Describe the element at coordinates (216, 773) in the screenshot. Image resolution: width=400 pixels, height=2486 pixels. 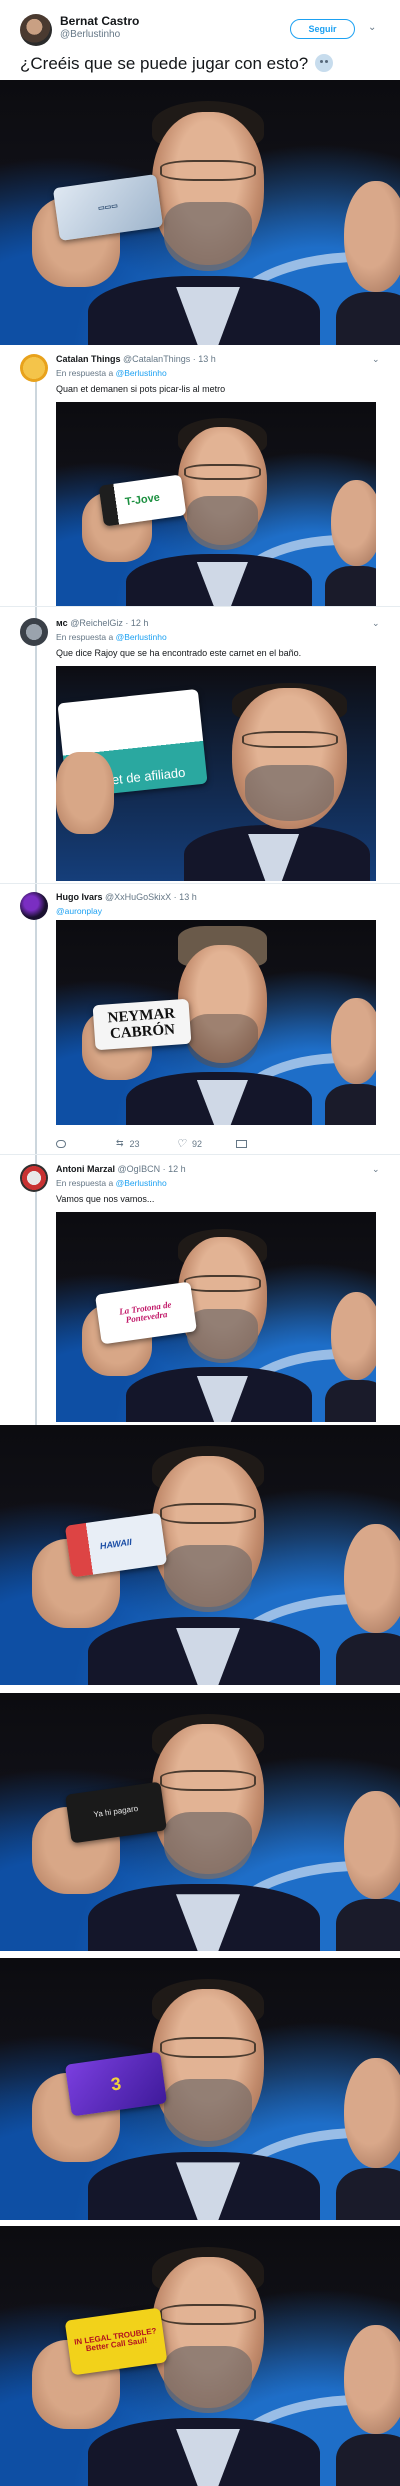
I see `reply-photo: carnet de afiliado` at that location.